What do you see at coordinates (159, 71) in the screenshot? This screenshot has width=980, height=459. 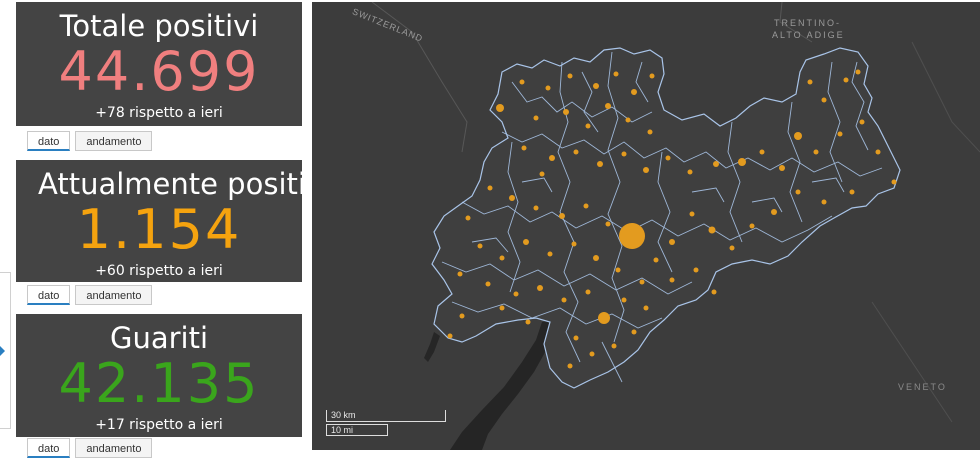 I see `card-value: 44.699` at bounding box center [159, 71].